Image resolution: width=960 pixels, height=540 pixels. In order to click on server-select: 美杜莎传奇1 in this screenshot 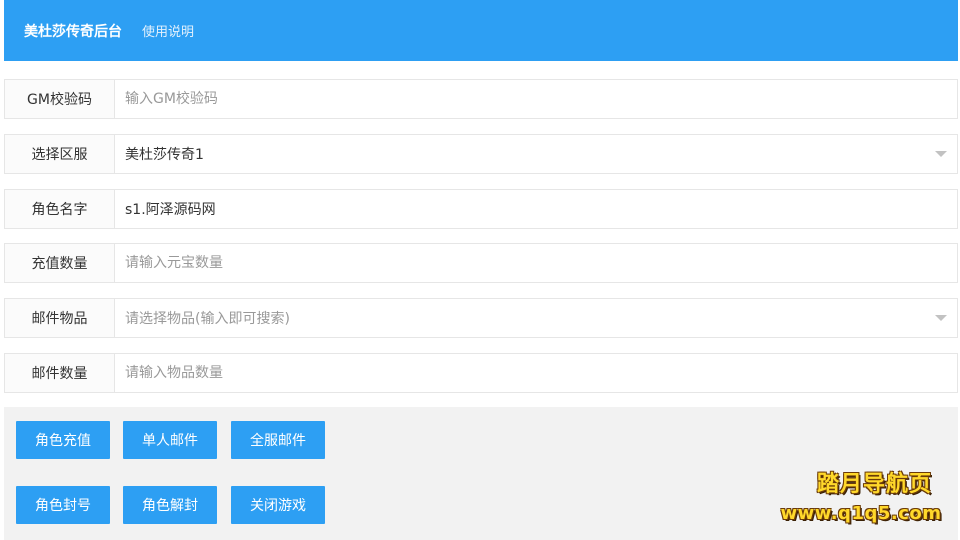, I will do `click(536, 154)`.